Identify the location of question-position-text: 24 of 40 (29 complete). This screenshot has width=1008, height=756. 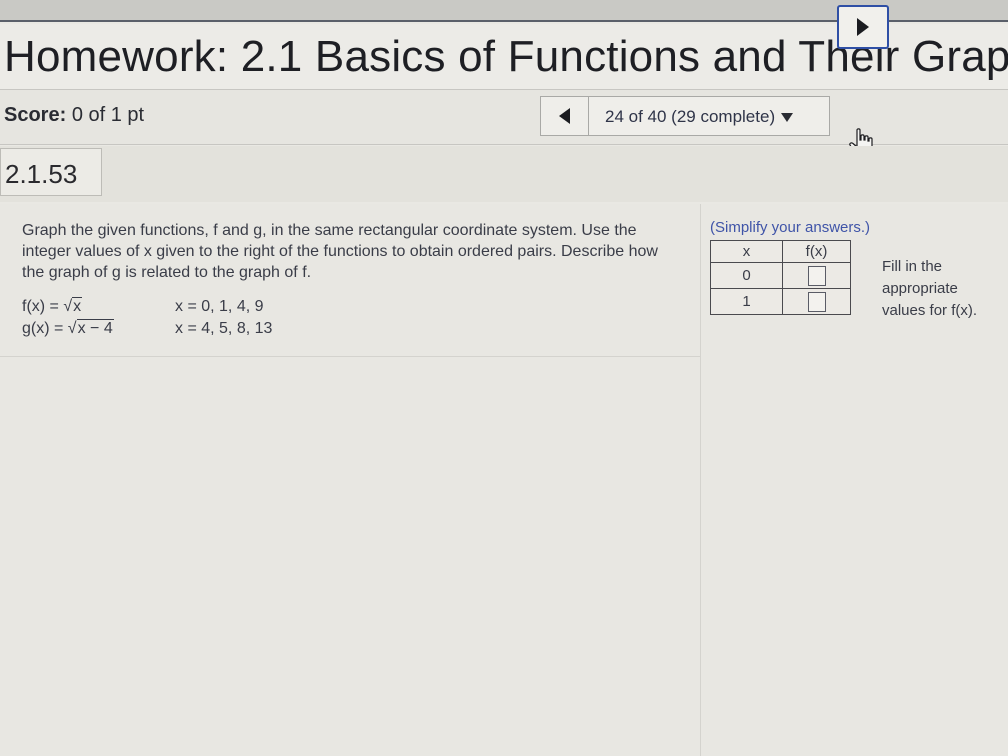
(690, 116).